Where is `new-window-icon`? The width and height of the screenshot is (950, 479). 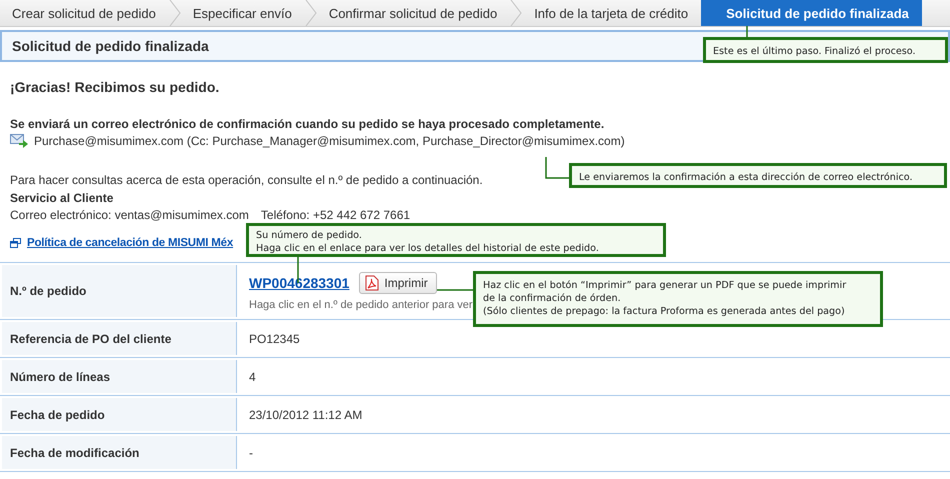
new-window-icon is located at coordinates (15, 243).